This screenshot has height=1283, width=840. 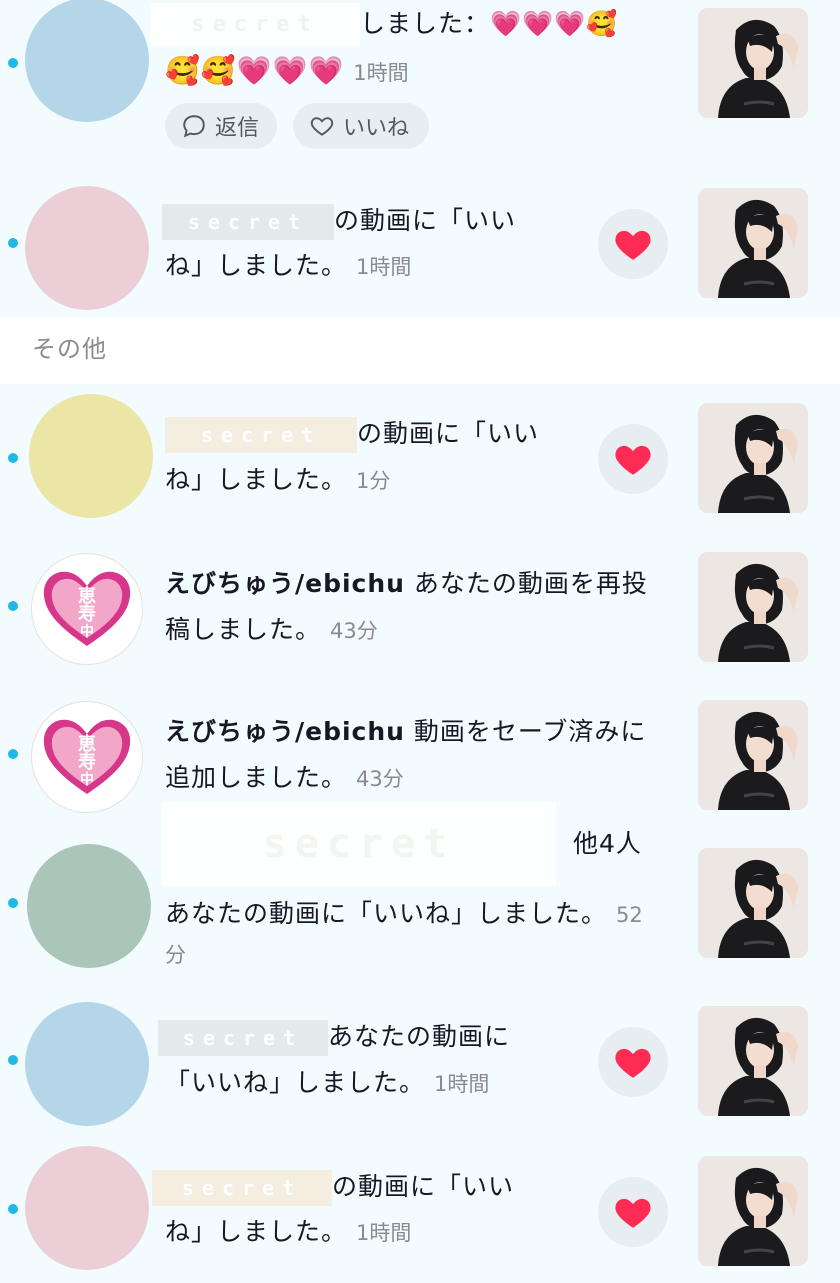 I want to click on notification-row: secret の動画に「いい ね」しました。 1分, so click(x=420, y=458).